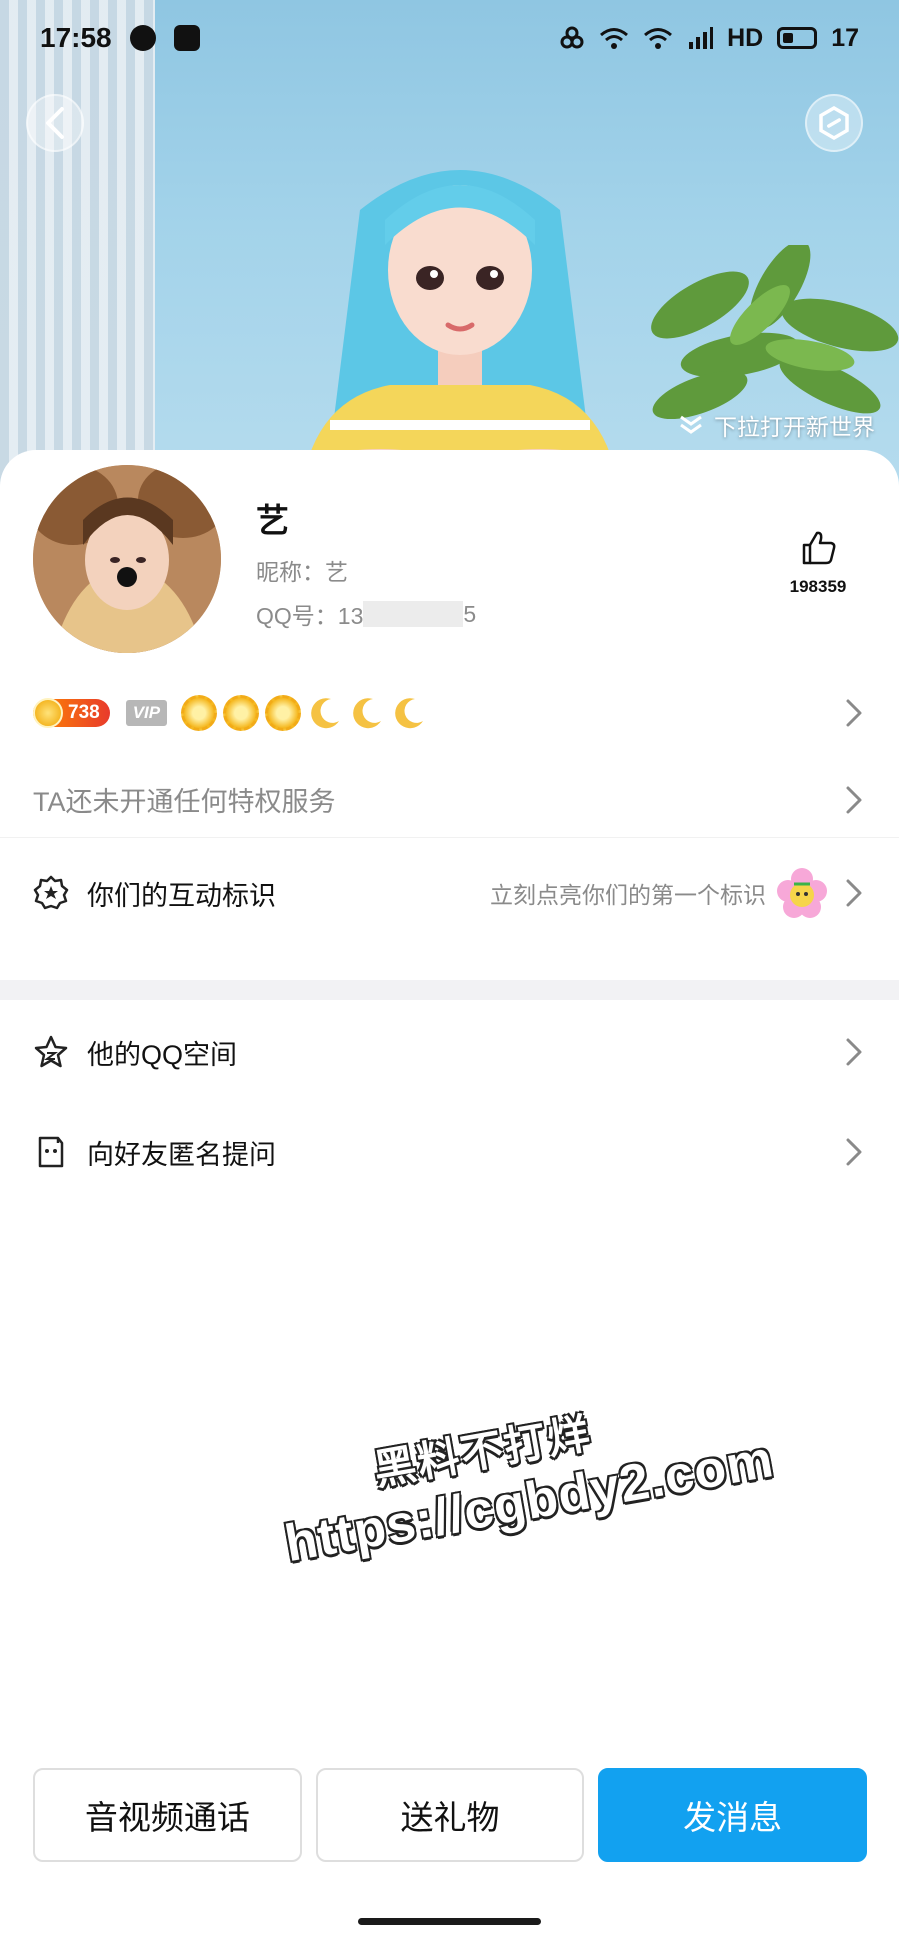 The height and width of the screenshot is (1949, 899). What do you see at coordinates (76, 37) in the screenshot?
I see `status-time: 17:58` at bounding box center [76, 37].